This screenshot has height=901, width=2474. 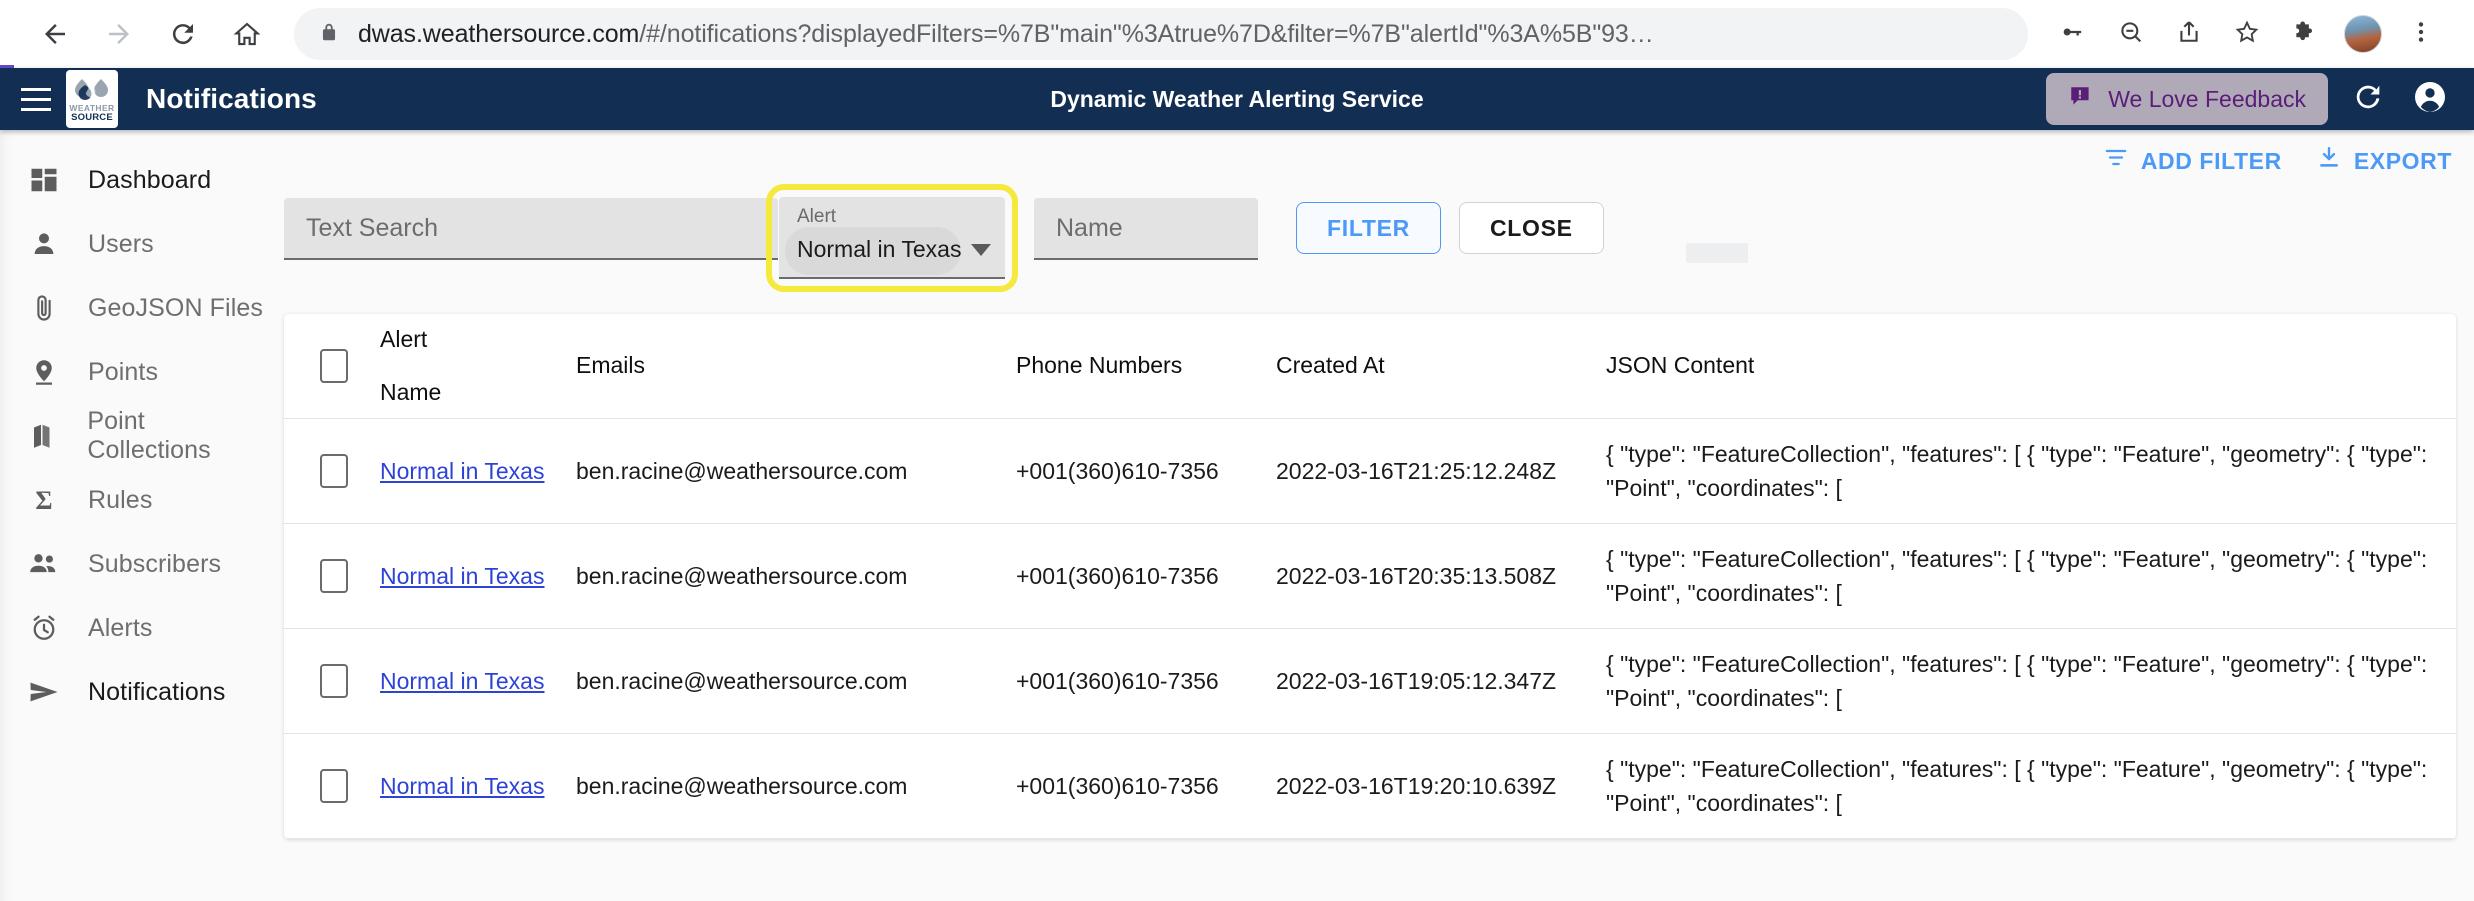 I want to click on feedback-flag-icon, so click(x=2081, y=99).